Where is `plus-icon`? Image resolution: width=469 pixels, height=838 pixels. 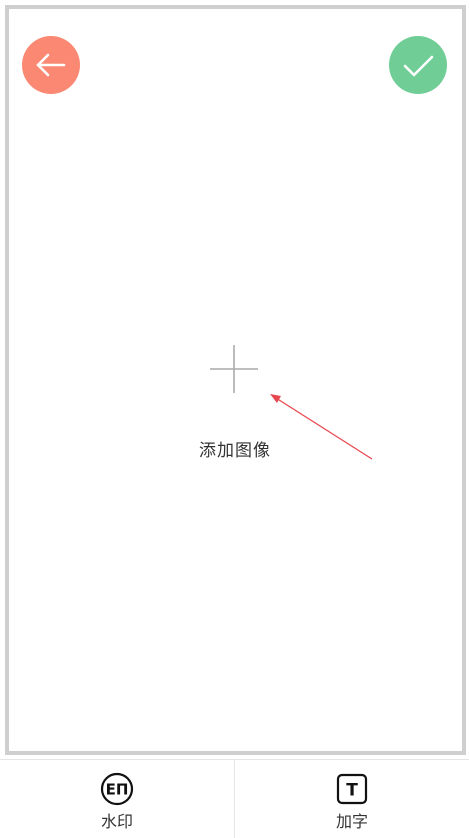
plus-icon is located at coordinates (234, 369).